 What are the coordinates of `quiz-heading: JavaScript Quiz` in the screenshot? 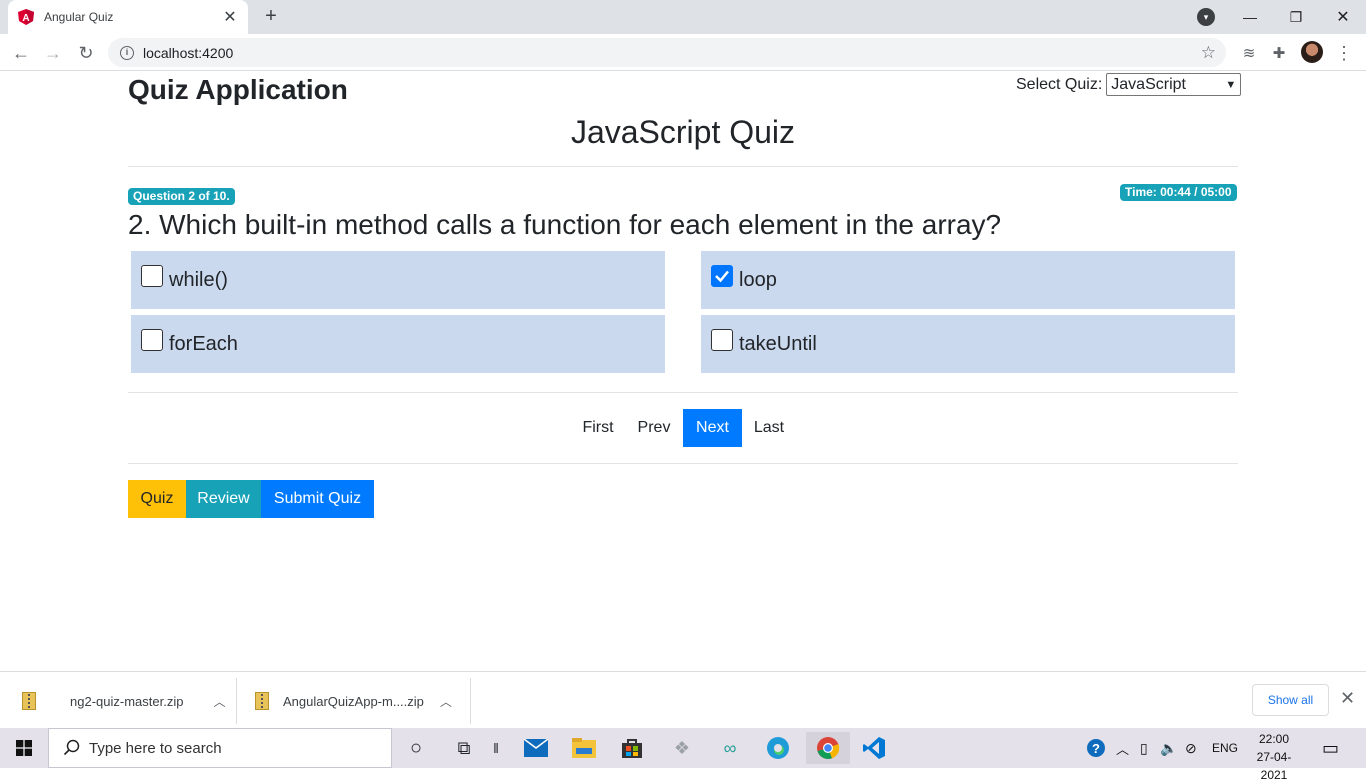 It's located at (683, 132).